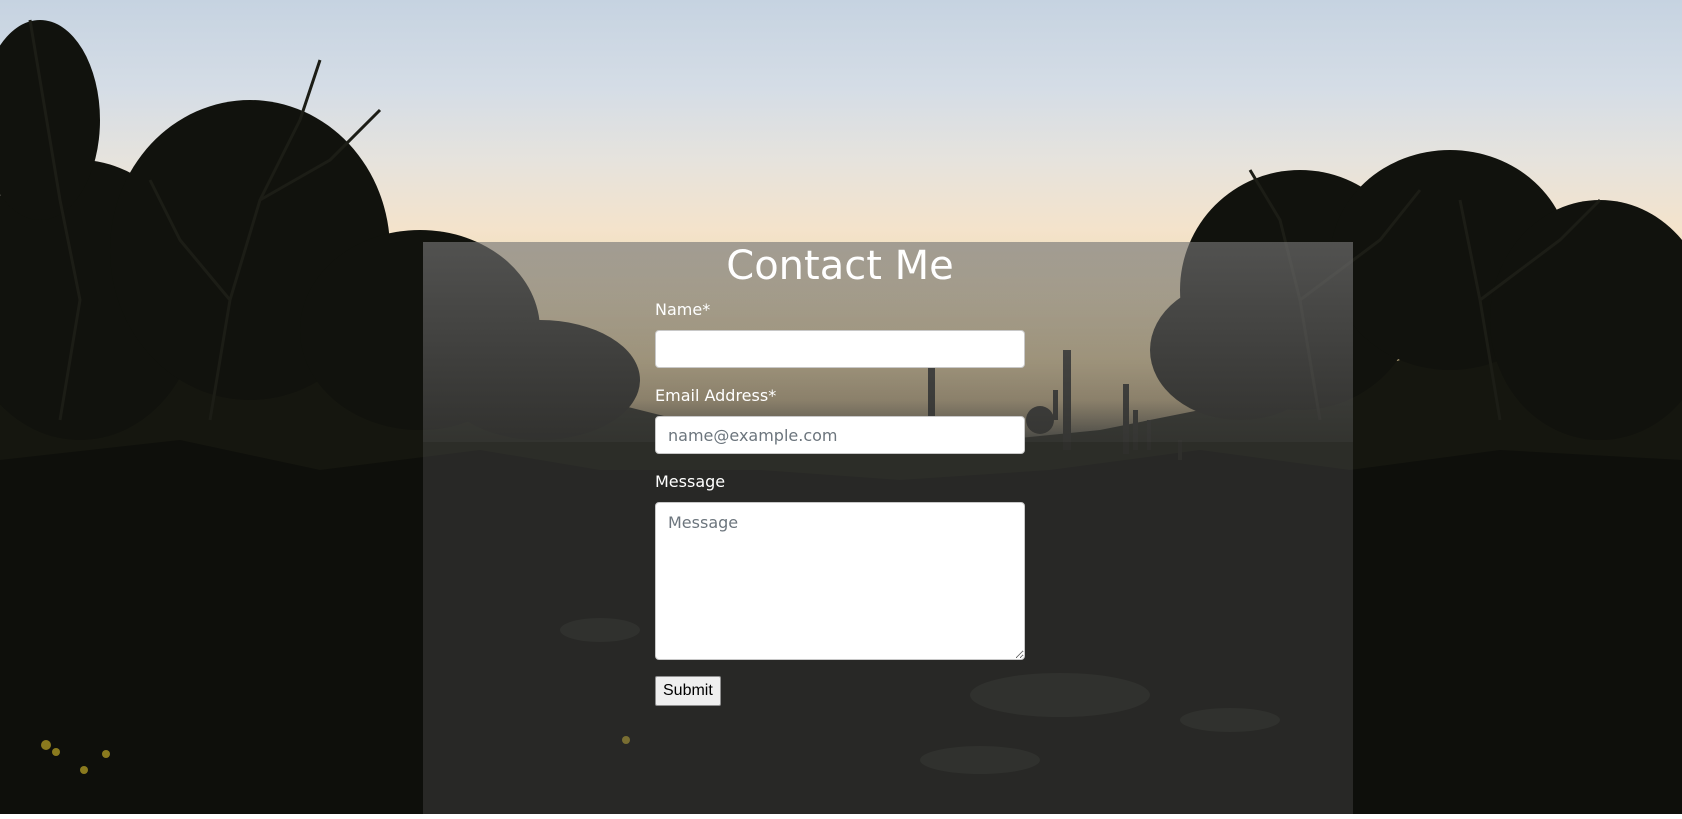  I want to click on message-label: Message, so click(690, 481).